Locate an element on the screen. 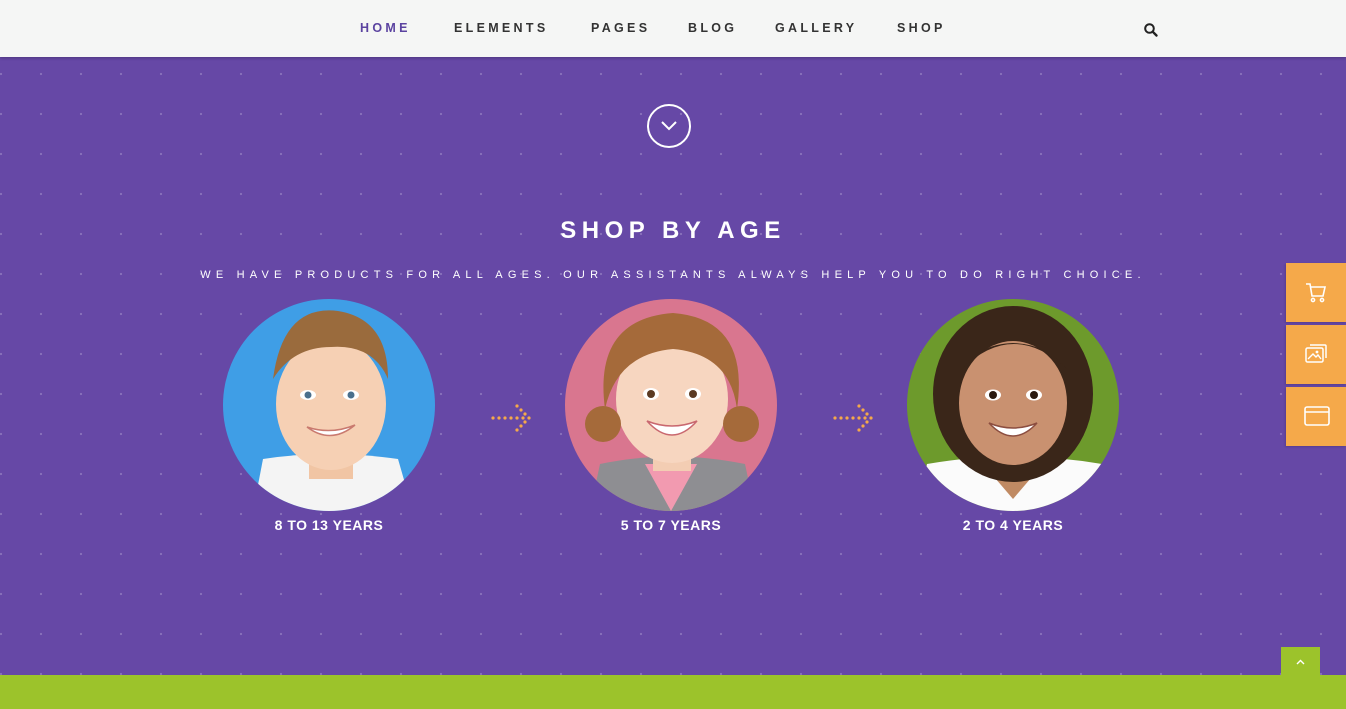  age-card-5-7: 5 TO 7 YEARS is located at coordinates (671, 416).